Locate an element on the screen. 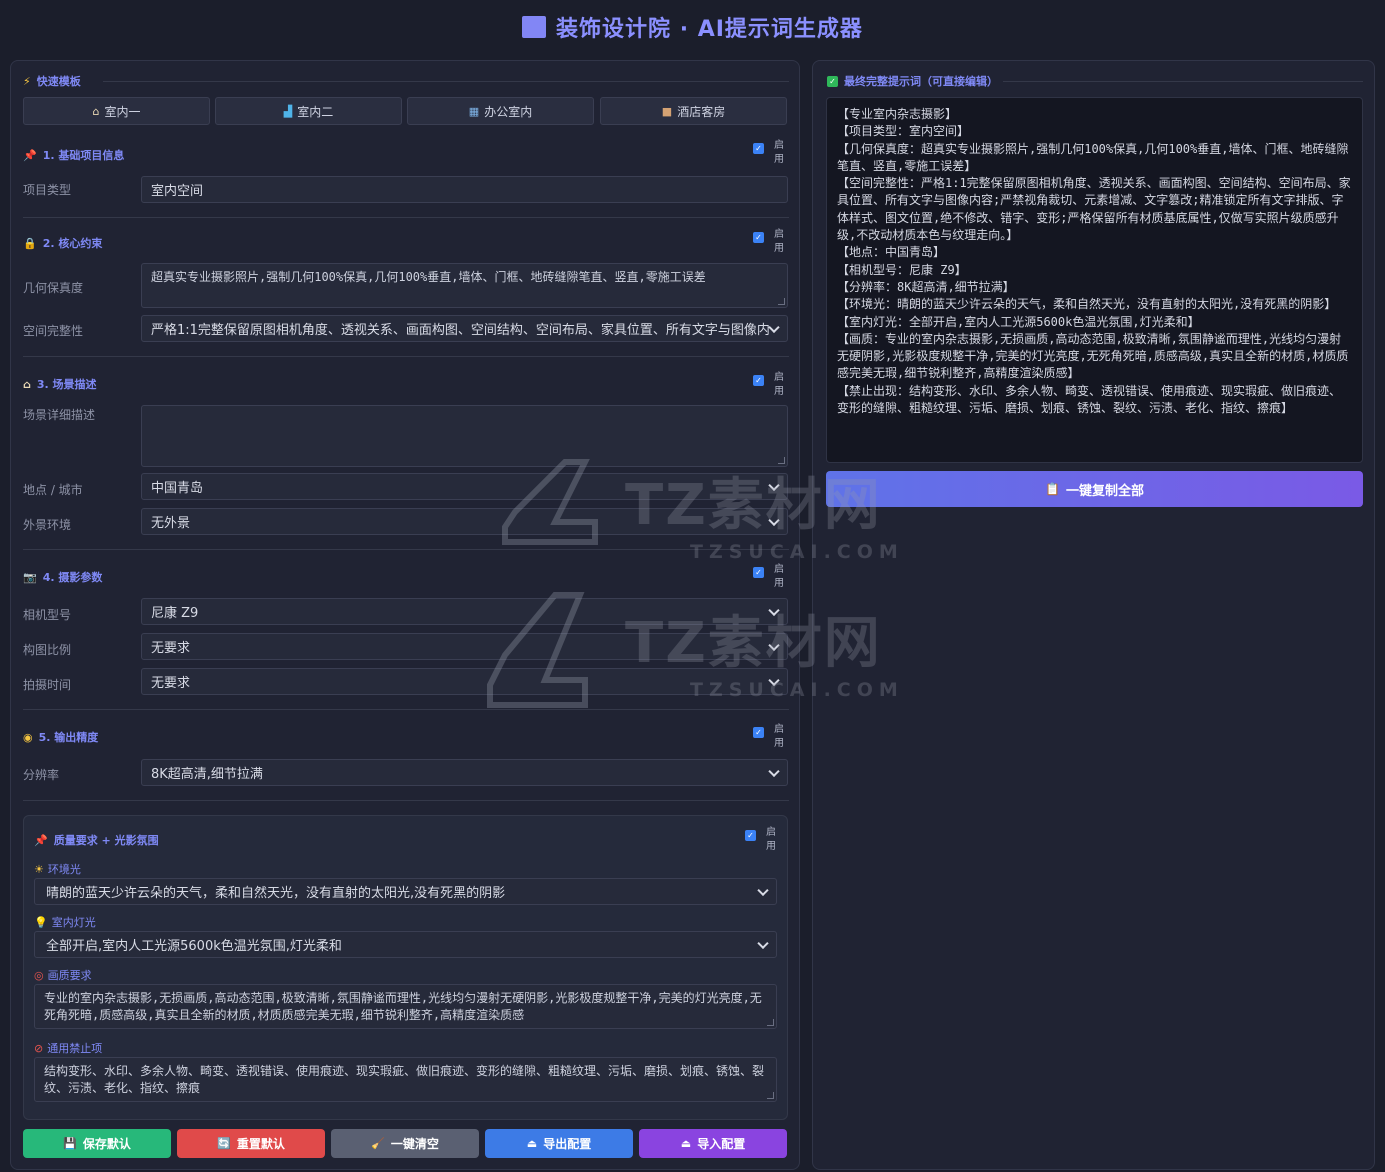  ambient-light-label: ☀ 环境光 is located at coordinates (57, 869).